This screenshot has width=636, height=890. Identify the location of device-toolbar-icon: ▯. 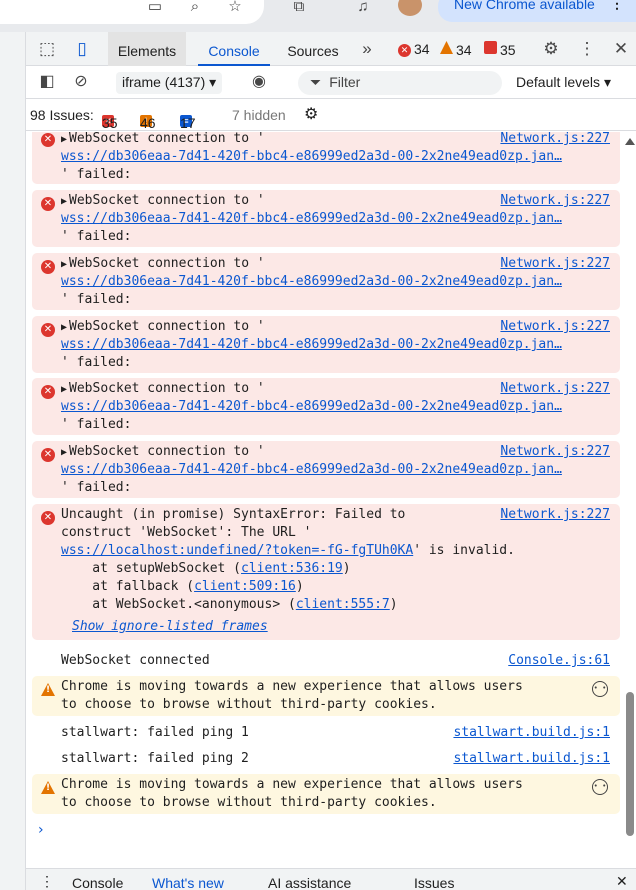
(82, 49).